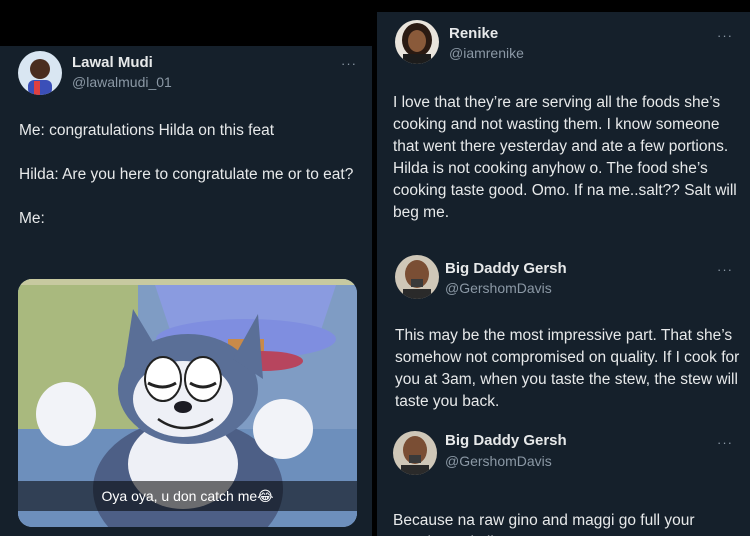 This screenshot has height=536, width=750. Describe the element at coordinates (112, 62) in the screenshot. I see `display-name: Lawal Mudi` at that location.